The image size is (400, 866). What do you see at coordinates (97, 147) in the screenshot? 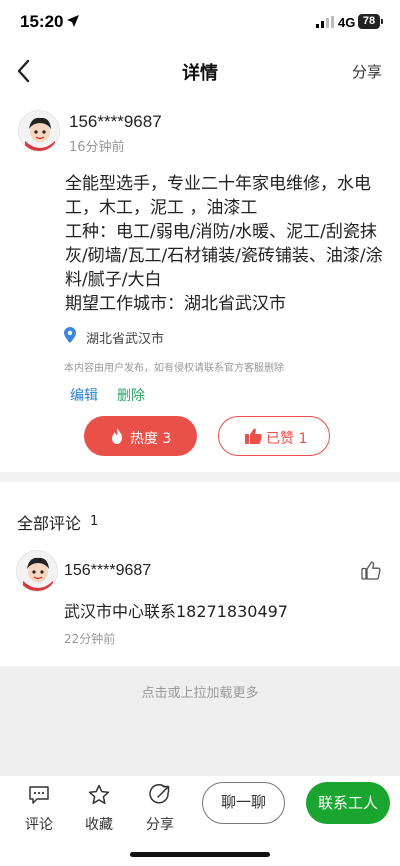
I see `post-time: 16分钟前` at bounding box center [97, 147].